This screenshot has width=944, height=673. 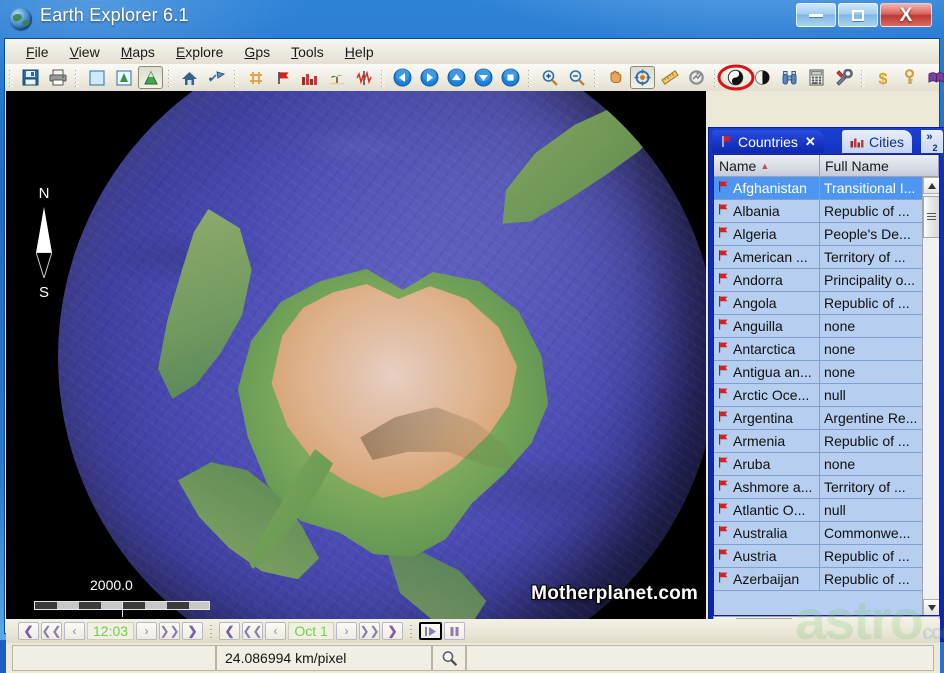 I want to click on earthquake-icon, so click(x=363, y=77).